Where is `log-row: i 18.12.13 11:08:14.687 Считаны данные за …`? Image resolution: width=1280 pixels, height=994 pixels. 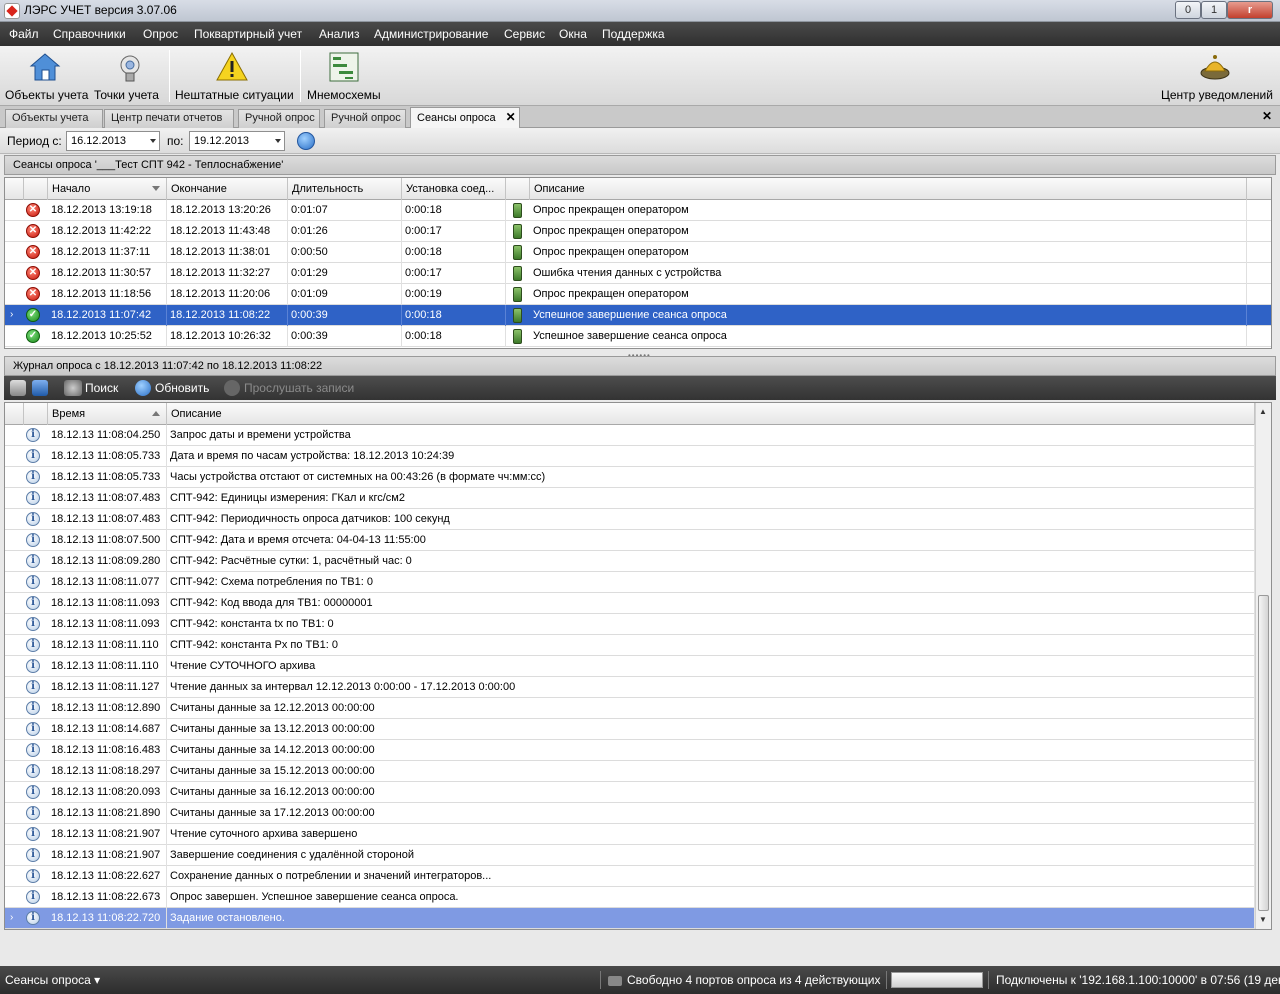
log-row: i 18.12.13 11:08:14.687 Считаны данные за … is located at coordinates (630, 729).